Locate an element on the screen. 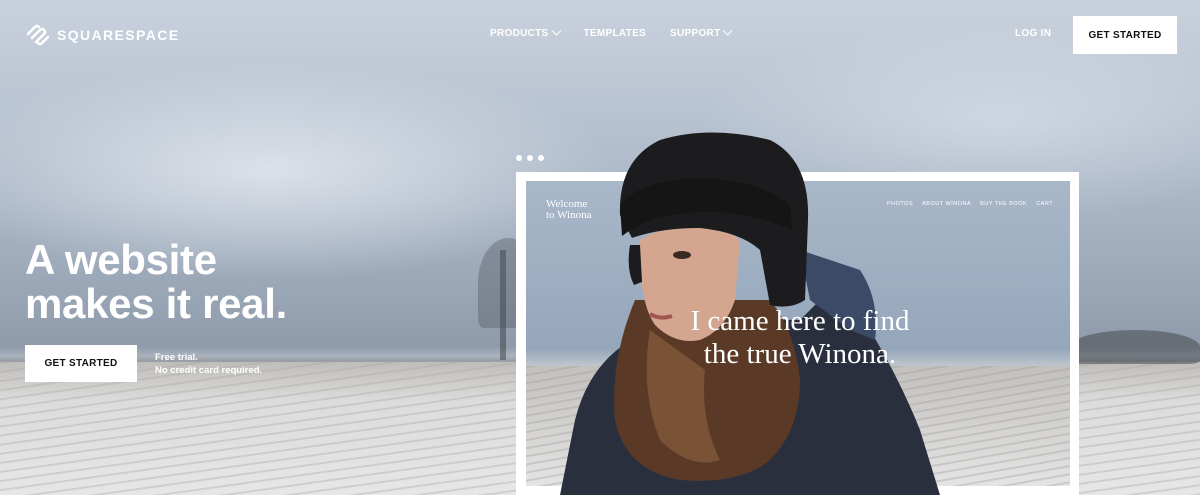  preview-nav: PHOTOS ABOUT WINONA BUY THE BOOK CART is located at coordinates (970, 204).